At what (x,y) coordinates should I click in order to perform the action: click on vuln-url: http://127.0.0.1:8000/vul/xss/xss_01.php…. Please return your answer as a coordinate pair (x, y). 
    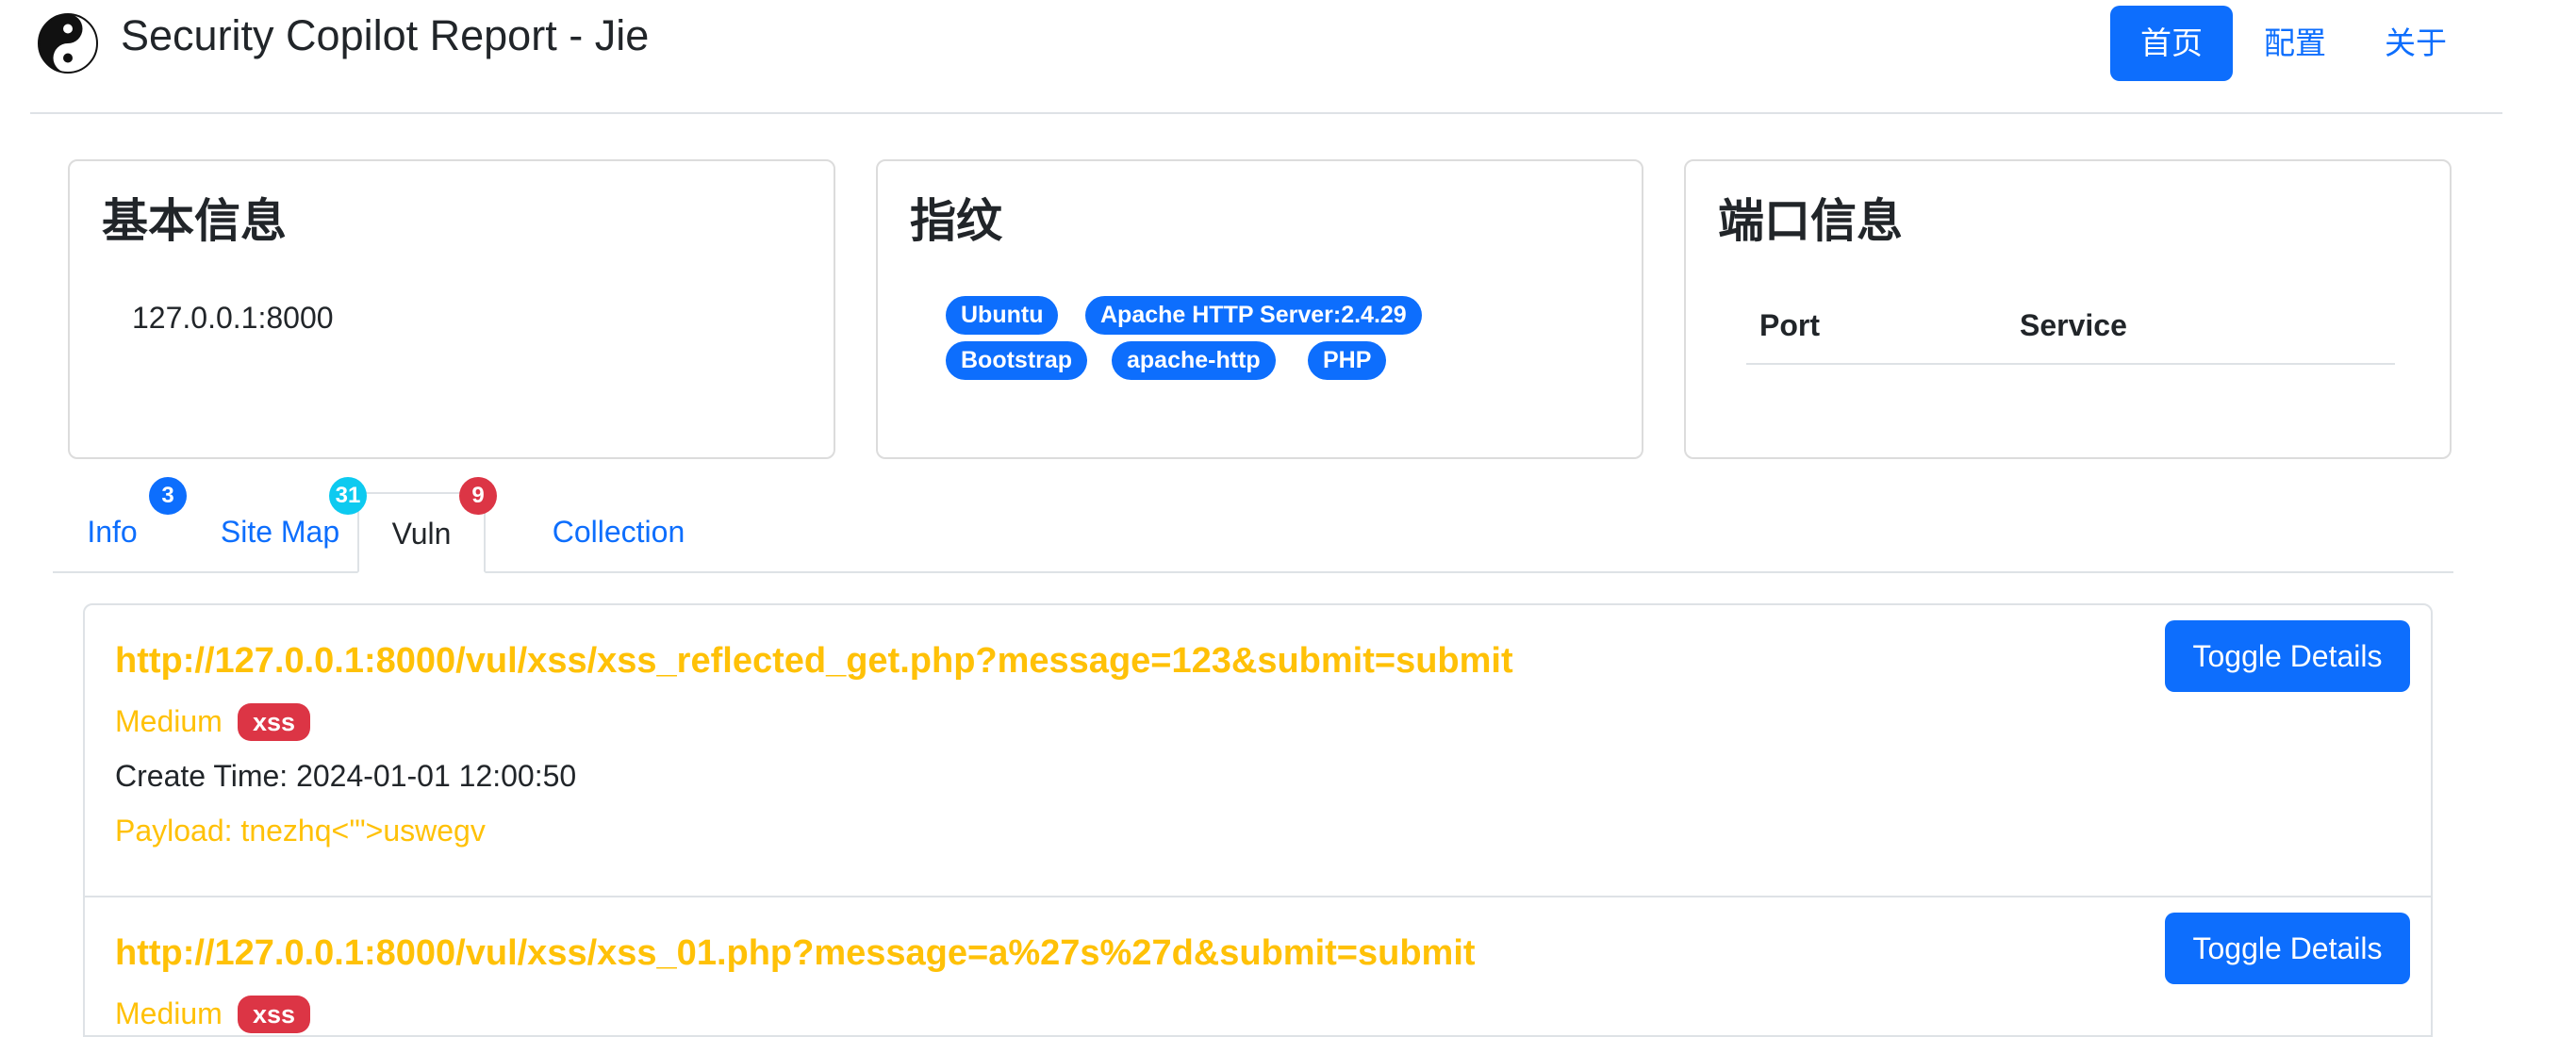
    Looking at the image, I should click on (795, 953).